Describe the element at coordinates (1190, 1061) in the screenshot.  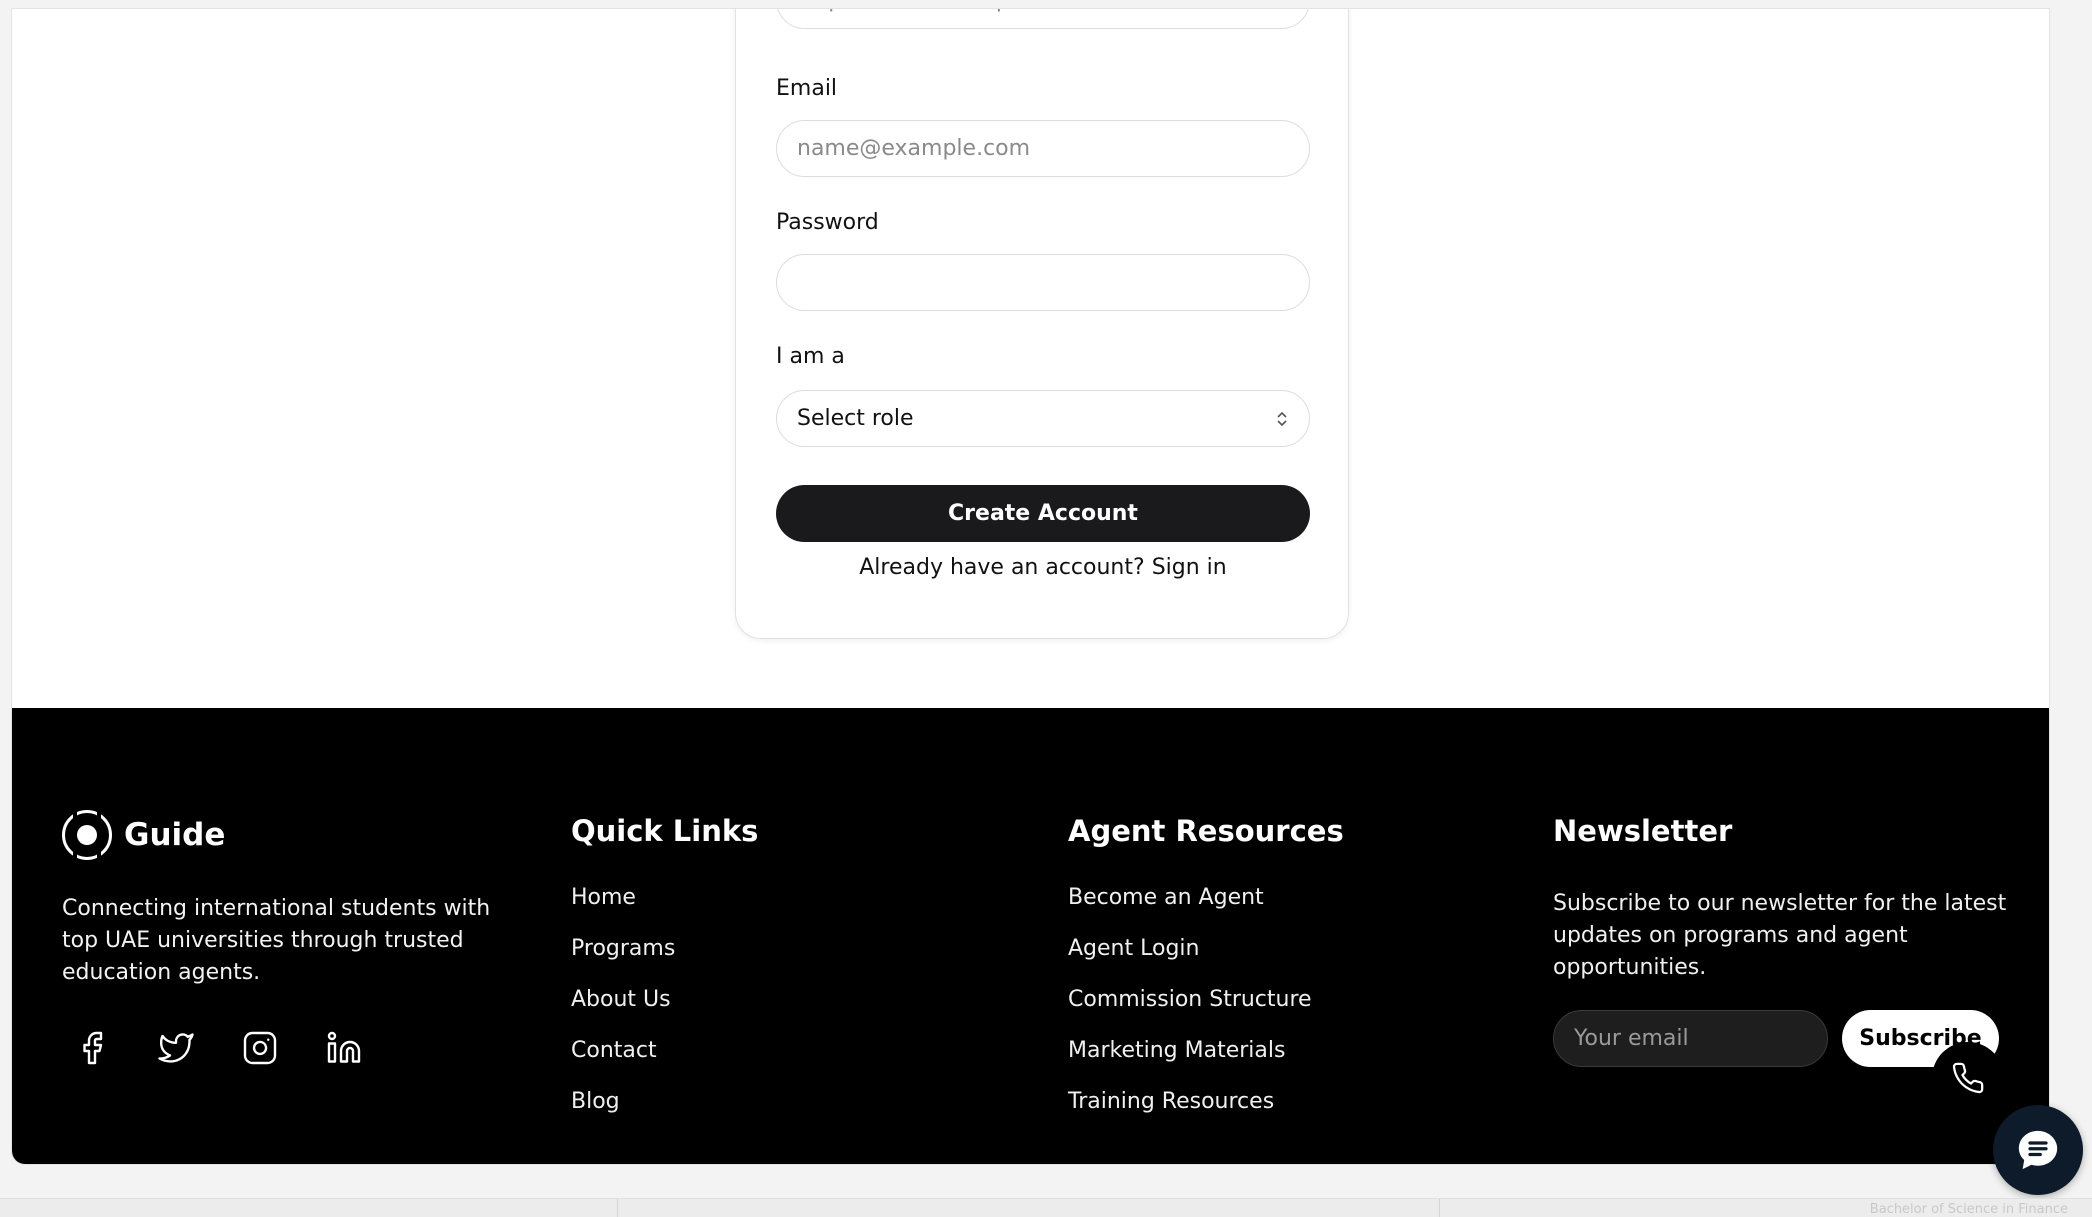
I see `agent-link-marketing: Marketing Materials` at that location.